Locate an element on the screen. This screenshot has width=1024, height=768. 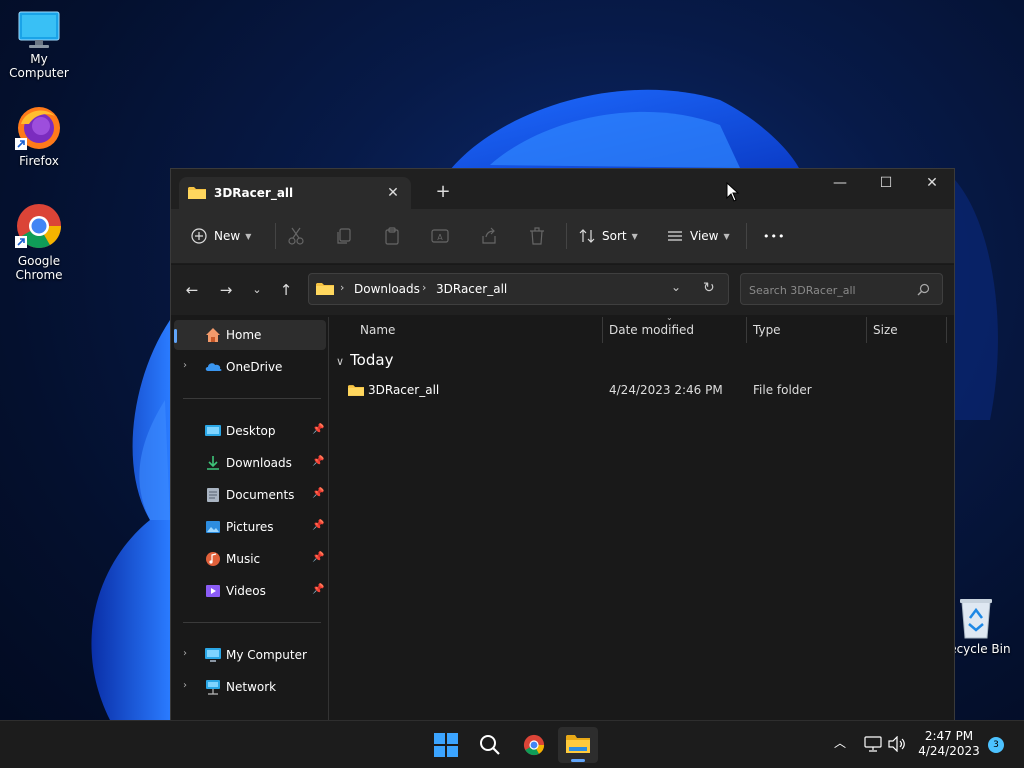
nav-item-network: › Network is located at coordinates (250, 687).